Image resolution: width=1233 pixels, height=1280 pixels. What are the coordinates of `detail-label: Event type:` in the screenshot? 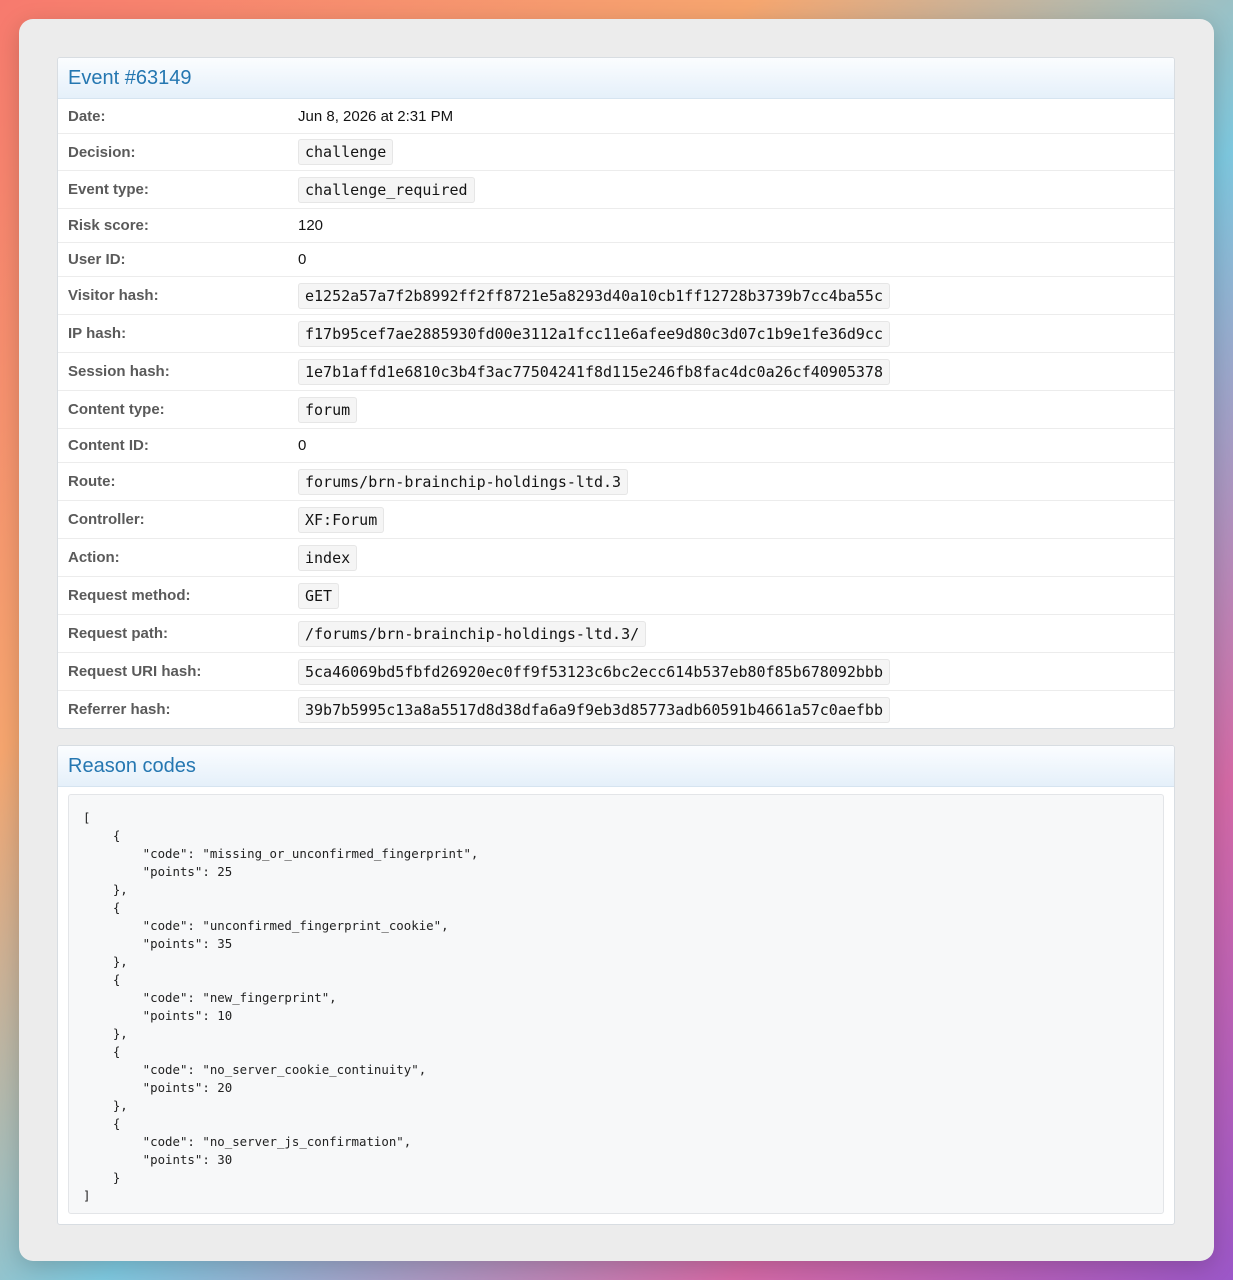 It's located at (108, 189).